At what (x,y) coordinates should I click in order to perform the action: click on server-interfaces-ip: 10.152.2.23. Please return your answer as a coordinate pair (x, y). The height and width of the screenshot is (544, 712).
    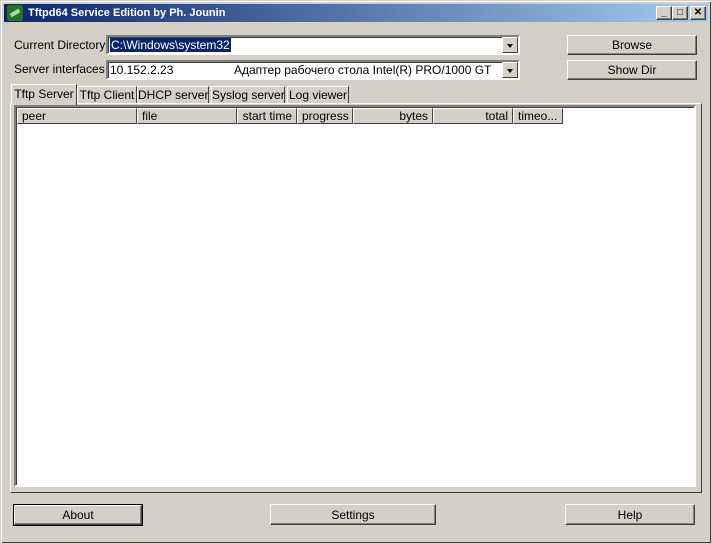
    Looking at the image, I should click on (142, 70).